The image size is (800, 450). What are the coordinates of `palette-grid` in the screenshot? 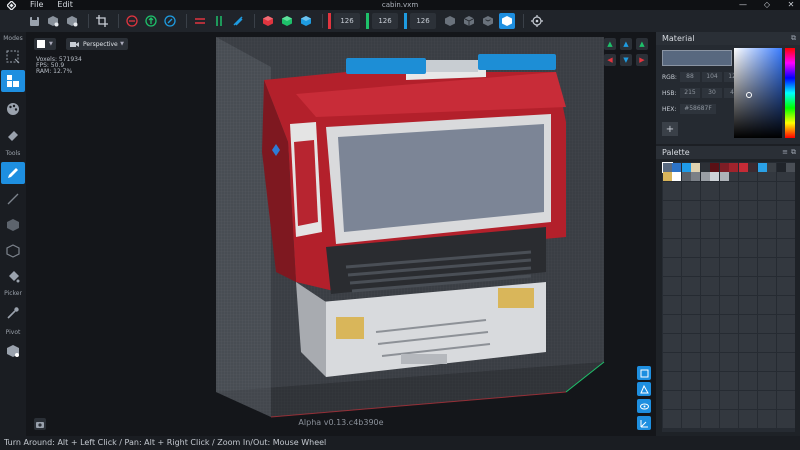 It's located at (728, 296).